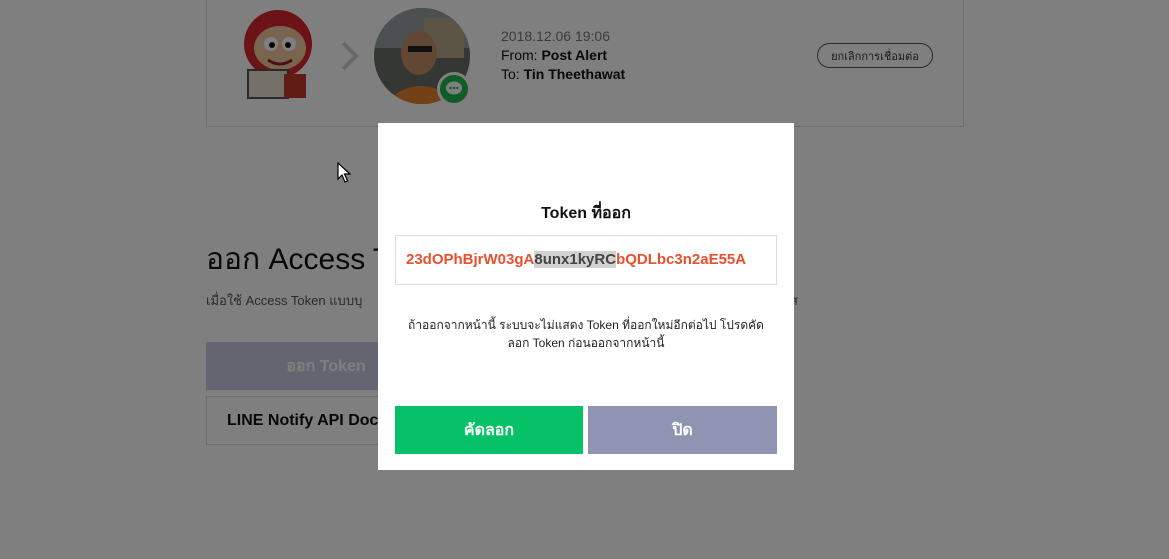  Describe the element at coordinates (682, 430) in the screenshot. I see `close-button: ปิด` at that location.